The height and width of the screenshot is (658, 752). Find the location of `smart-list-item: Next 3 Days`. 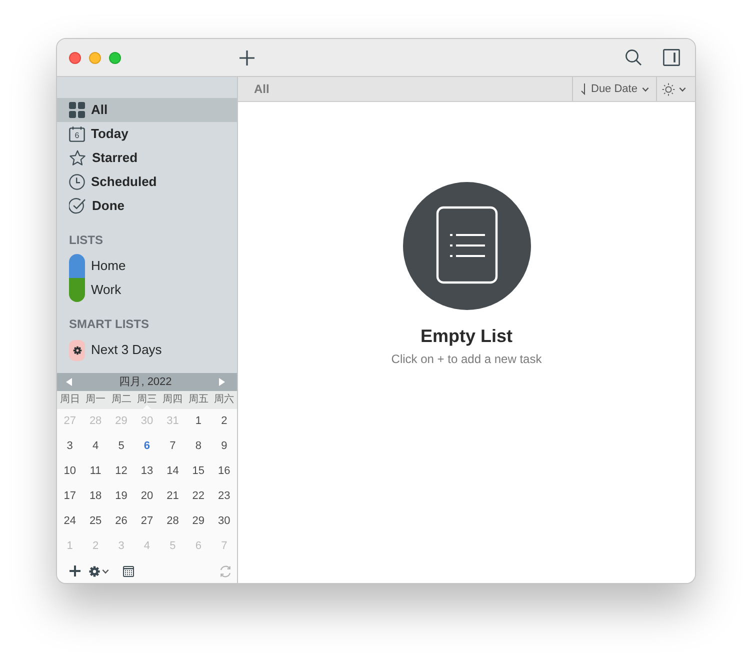

smart-list-item: Next 3 Days is located at coordinates (147, 350).